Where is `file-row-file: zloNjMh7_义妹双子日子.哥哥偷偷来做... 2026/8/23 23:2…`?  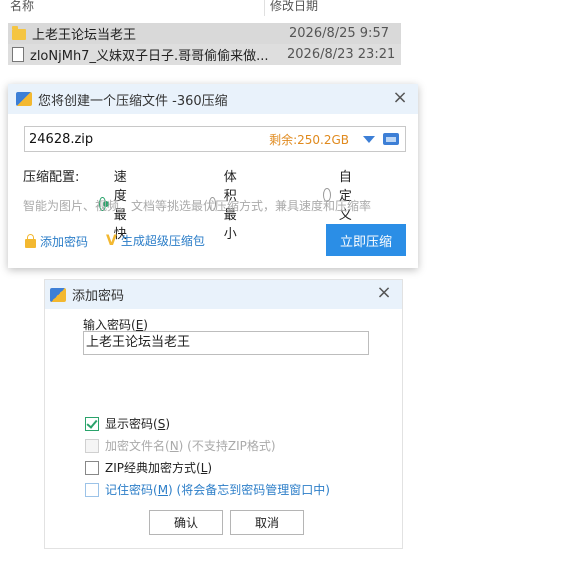
file-row-file: zloNjMh7_义妹双子日子.哥哥偷偷来做... 2026/8/23 23:2… is located at coordinates (204, 54).